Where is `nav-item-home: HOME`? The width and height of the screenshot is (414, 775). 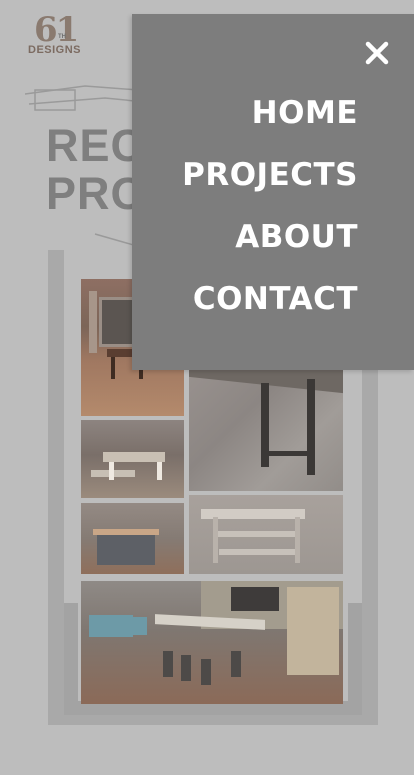 nav-item-home: HOME is located at coordinates (270, 113).